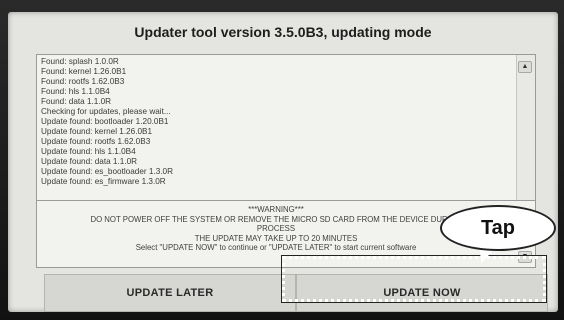 The width and height of the screenshot is (564, 320). What do you see at coordinates (498, 228) in the screenshot?
I see `tap-callout-bubble: Tap` at bounding box center [498, 228].